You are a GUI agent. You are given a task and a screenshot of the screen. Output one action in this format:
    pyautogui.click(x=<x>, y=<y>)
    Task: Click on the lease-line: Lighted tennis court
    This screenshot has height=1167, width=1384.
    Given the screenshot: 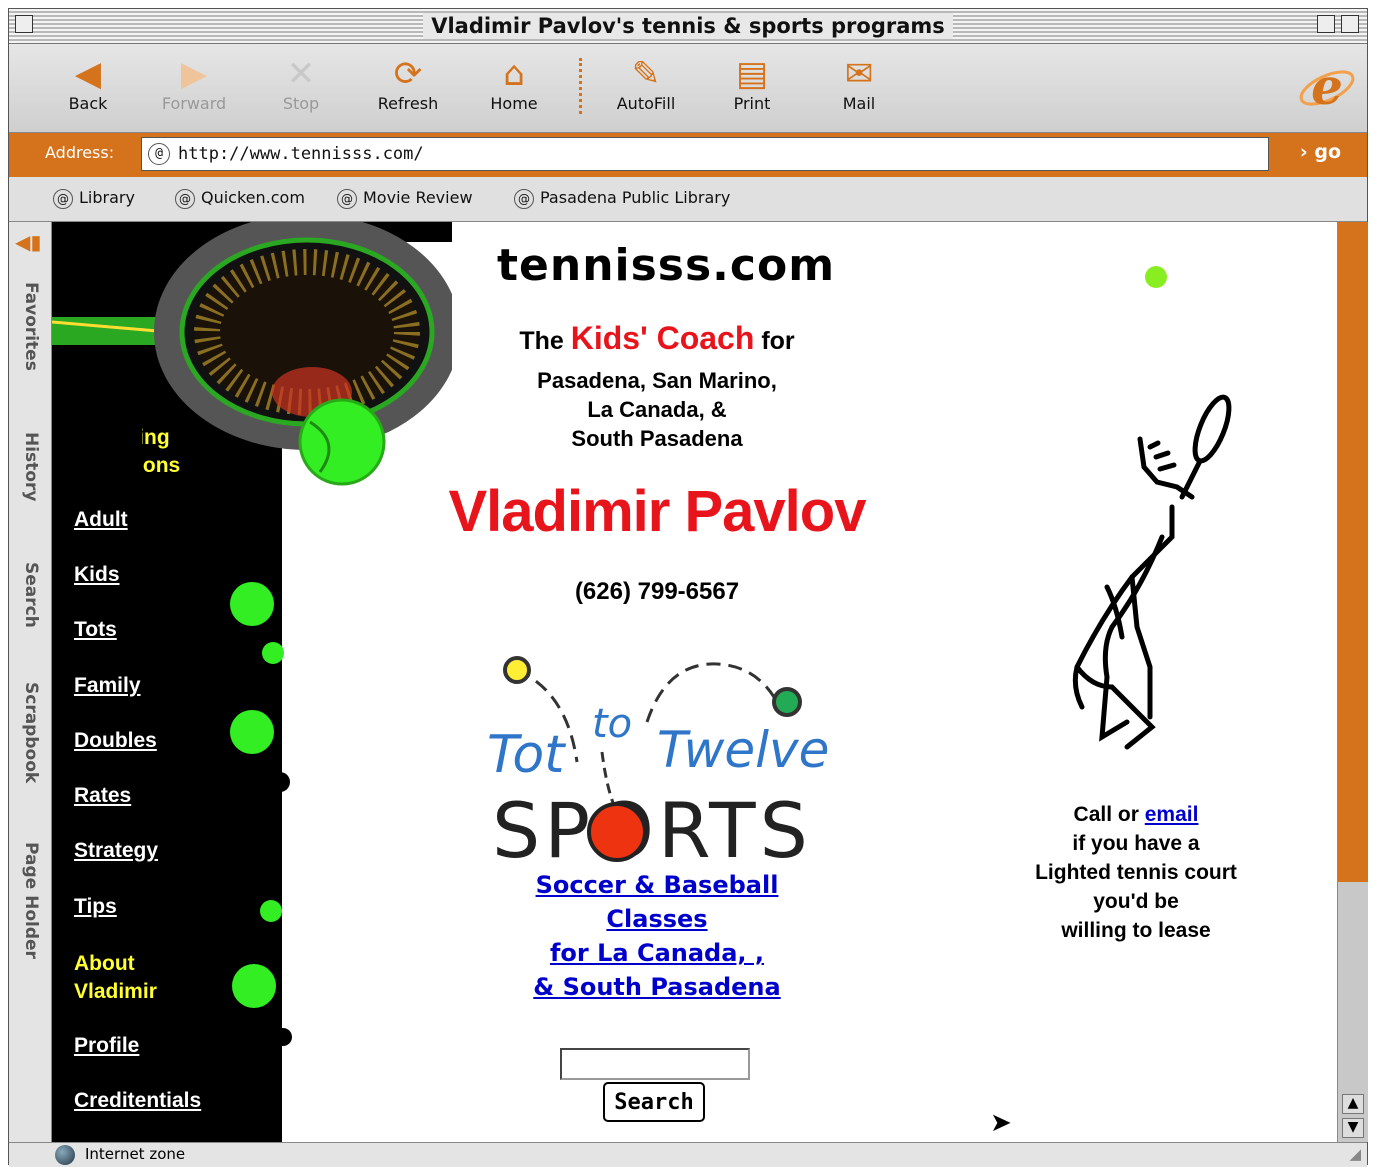 What is the action you would take?
    pyautogui.click(x=1136, y=872)
    